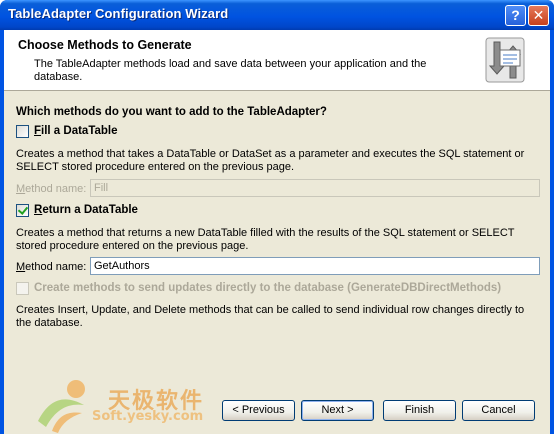  What do you see at coordinates (315, 266) in the screenshot?
I see `return-method-name-input: GetAuthors` at bounding box center [315, 266].